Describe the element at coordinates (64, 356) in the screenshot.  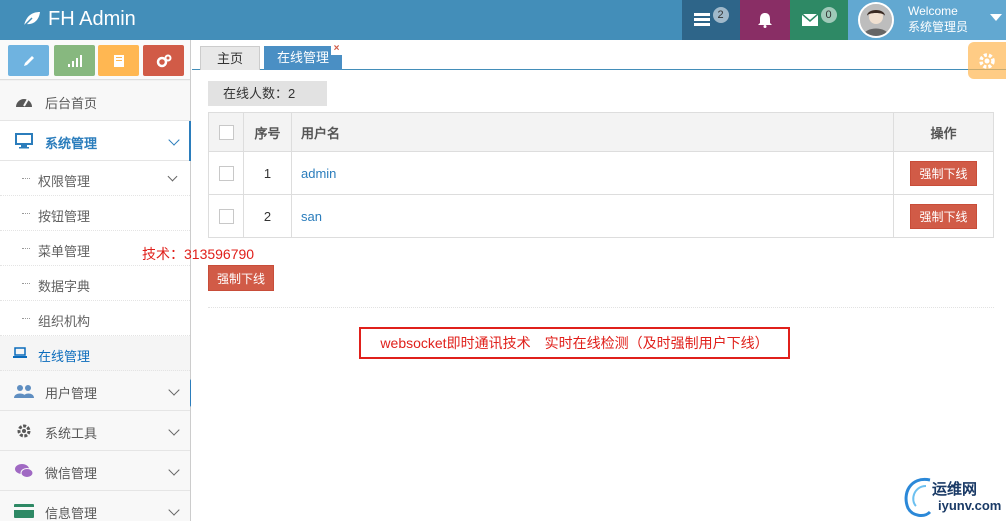
I see `sidebar-subitem-label: 在线管理` at that location.